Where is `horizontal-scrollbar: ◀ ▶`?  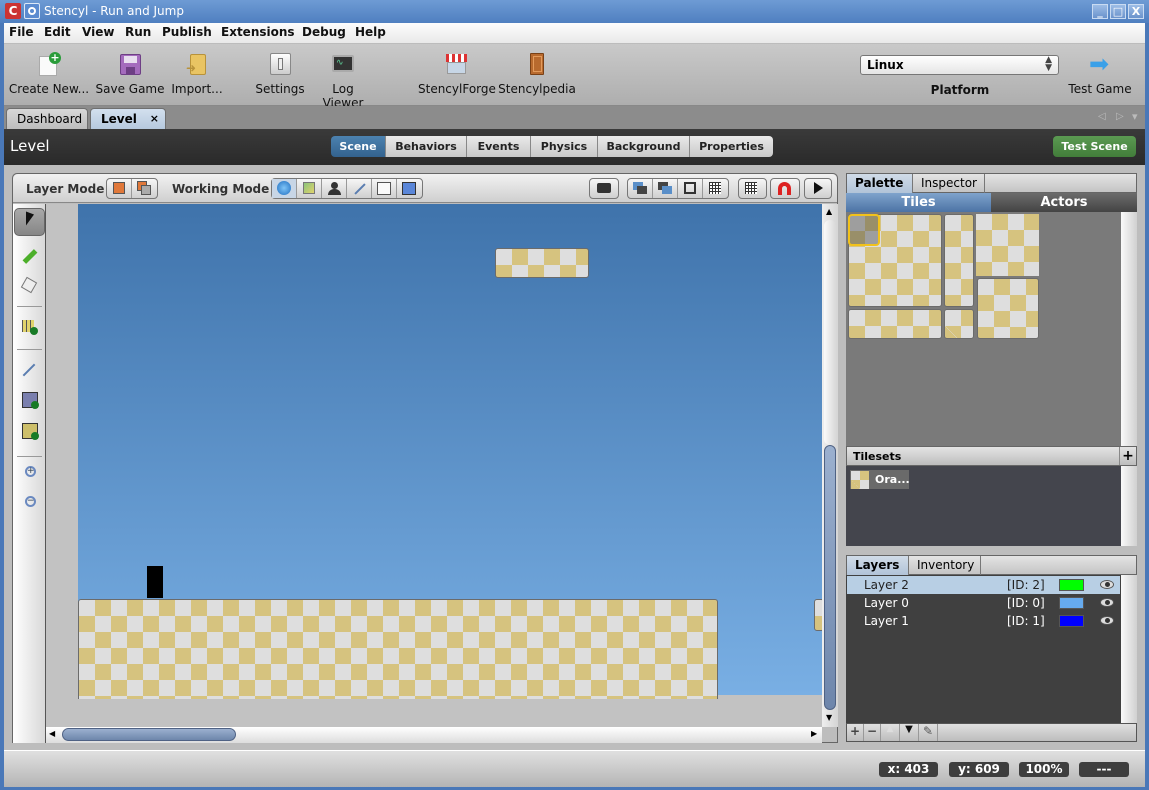 horizontal-scrollbar: ◀ ▶ is located at coordinates (434, 735).